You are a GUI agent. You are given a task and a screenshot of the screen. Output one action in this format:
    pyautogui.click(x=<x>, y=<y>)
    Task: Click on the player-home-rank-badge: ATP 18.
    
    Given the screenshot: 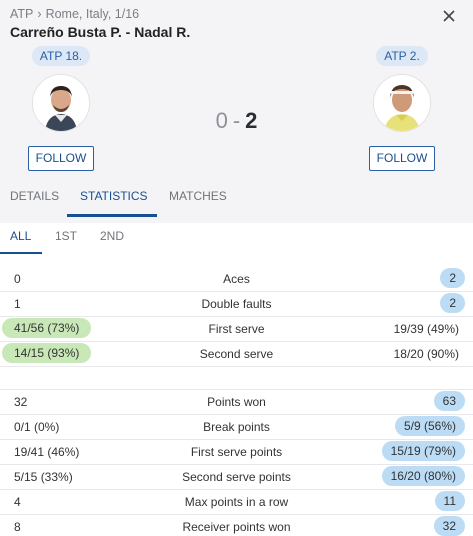 What is the action you would take?
    pyautogui.click(x=61, y=56)
    